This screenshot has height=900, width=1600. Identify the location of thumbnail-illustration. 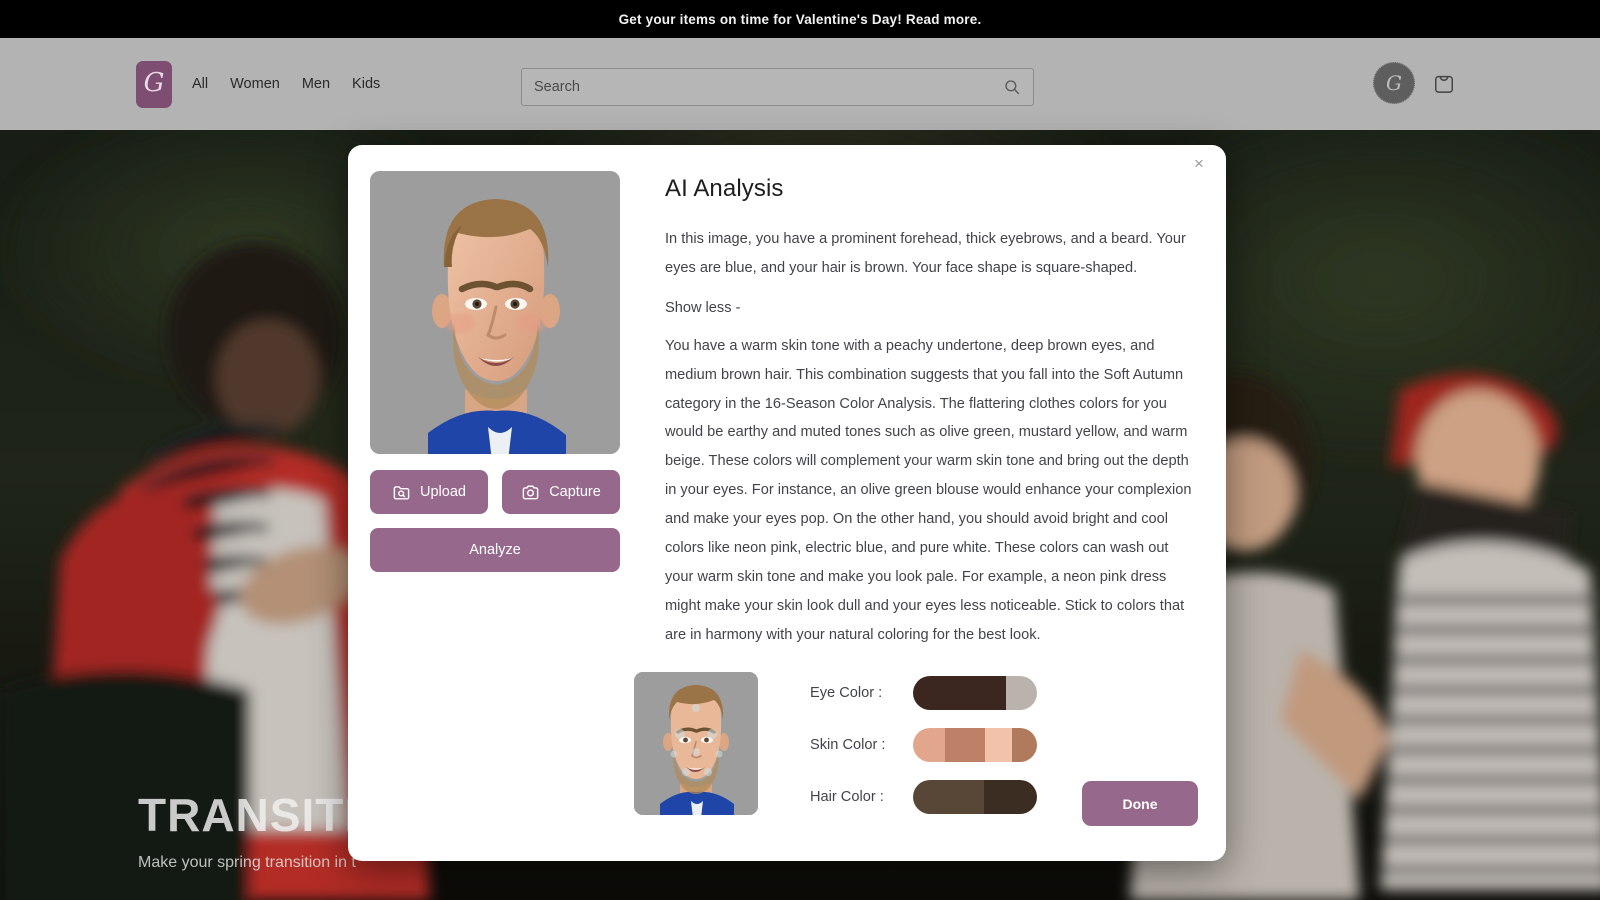
(696, 743).